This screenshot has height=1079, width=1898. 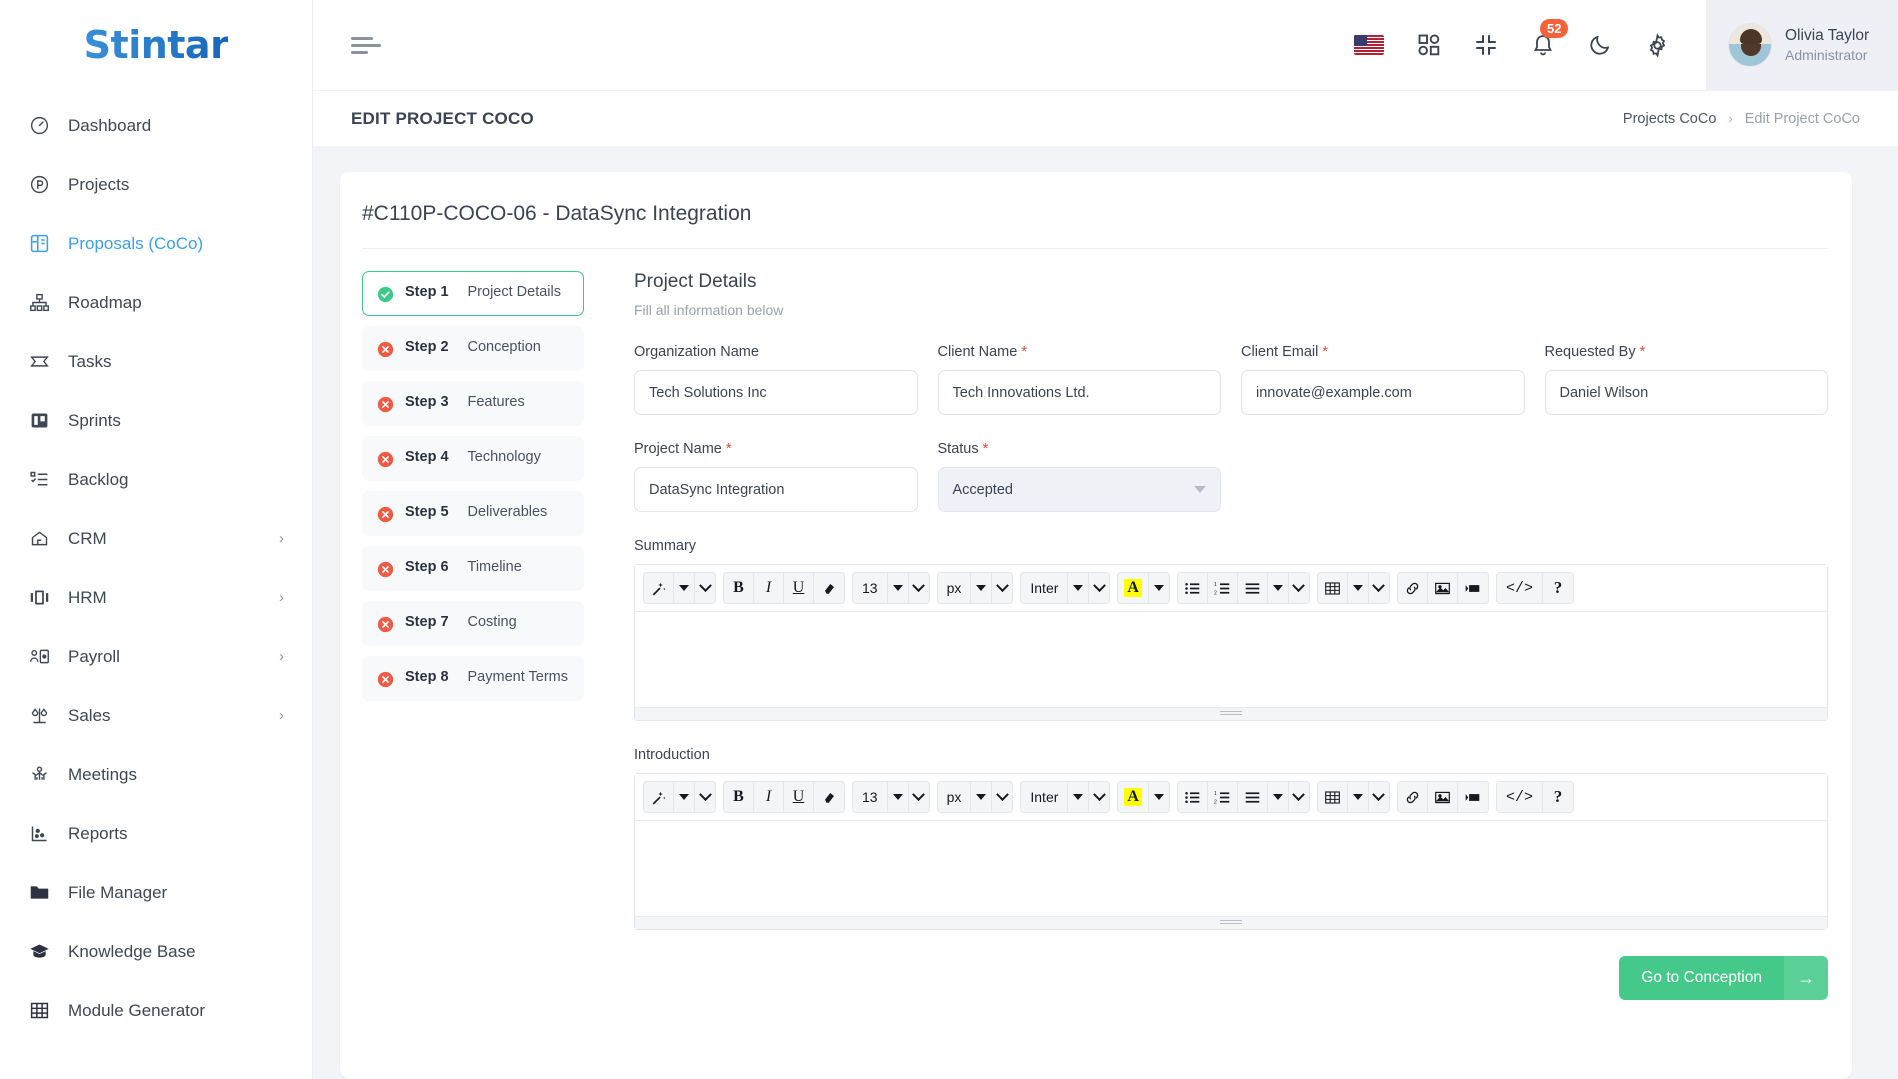 I want to click on align-caret, so click(x=1278, y=797).